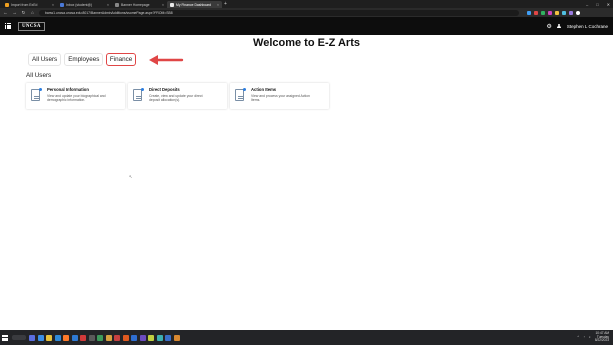  Describe the element at coordinates (548, 26) in the screenshot. I see `gear-icon: ⚙` at that location.